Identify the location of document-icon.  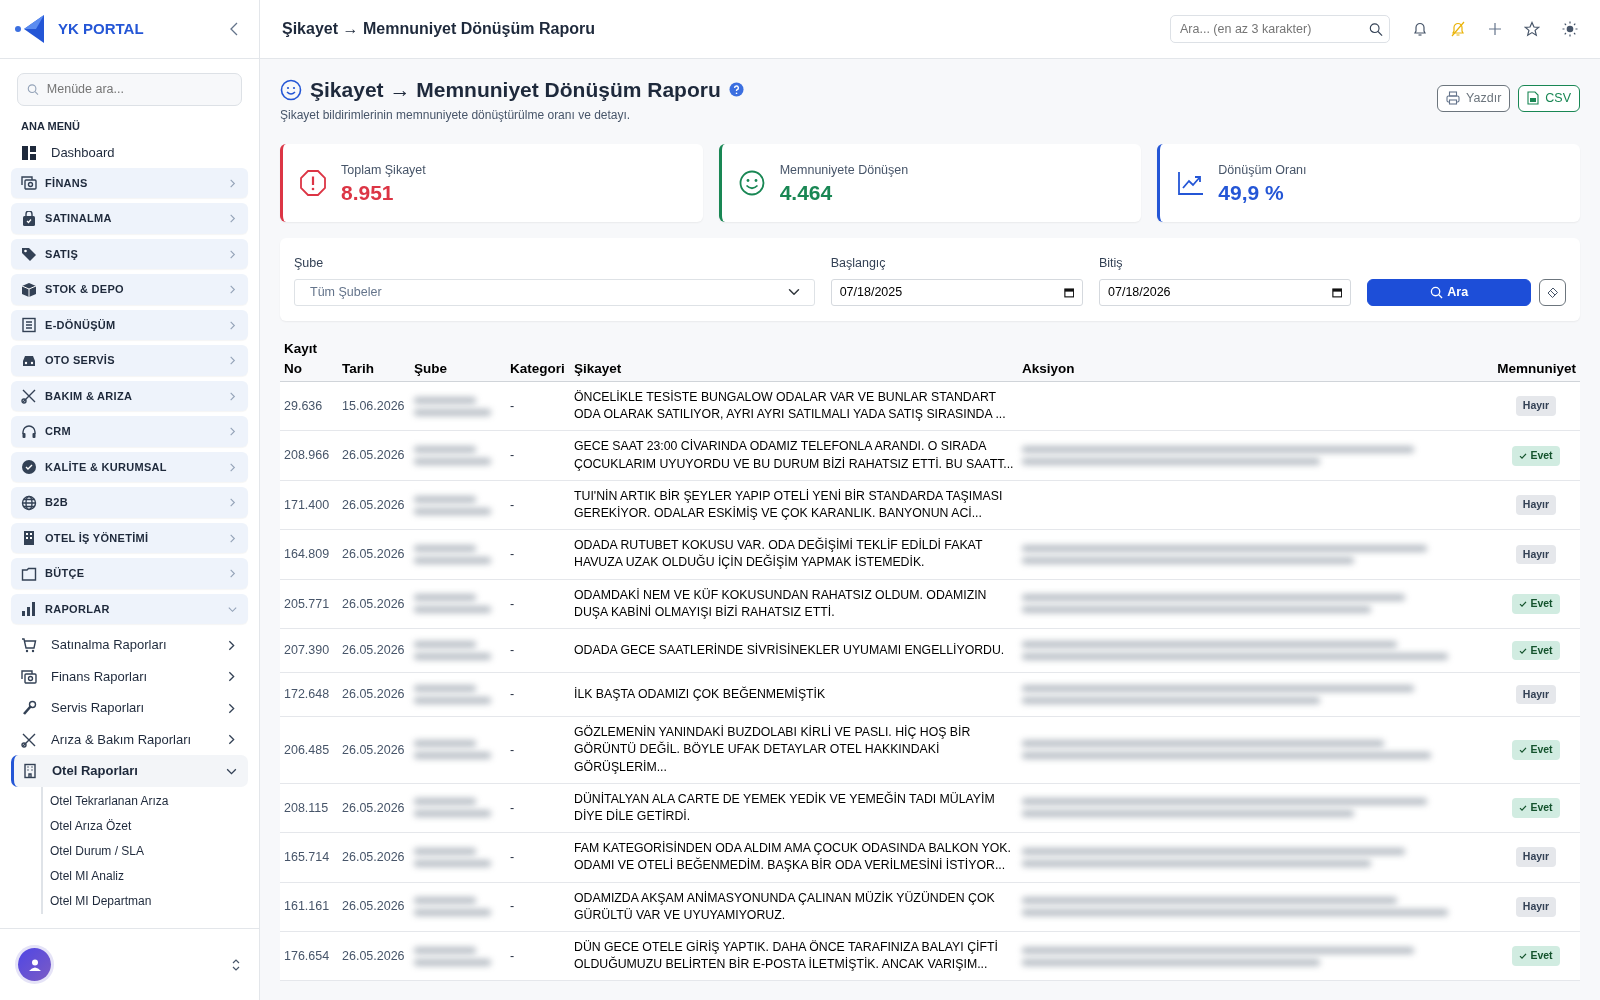
(29, 325).